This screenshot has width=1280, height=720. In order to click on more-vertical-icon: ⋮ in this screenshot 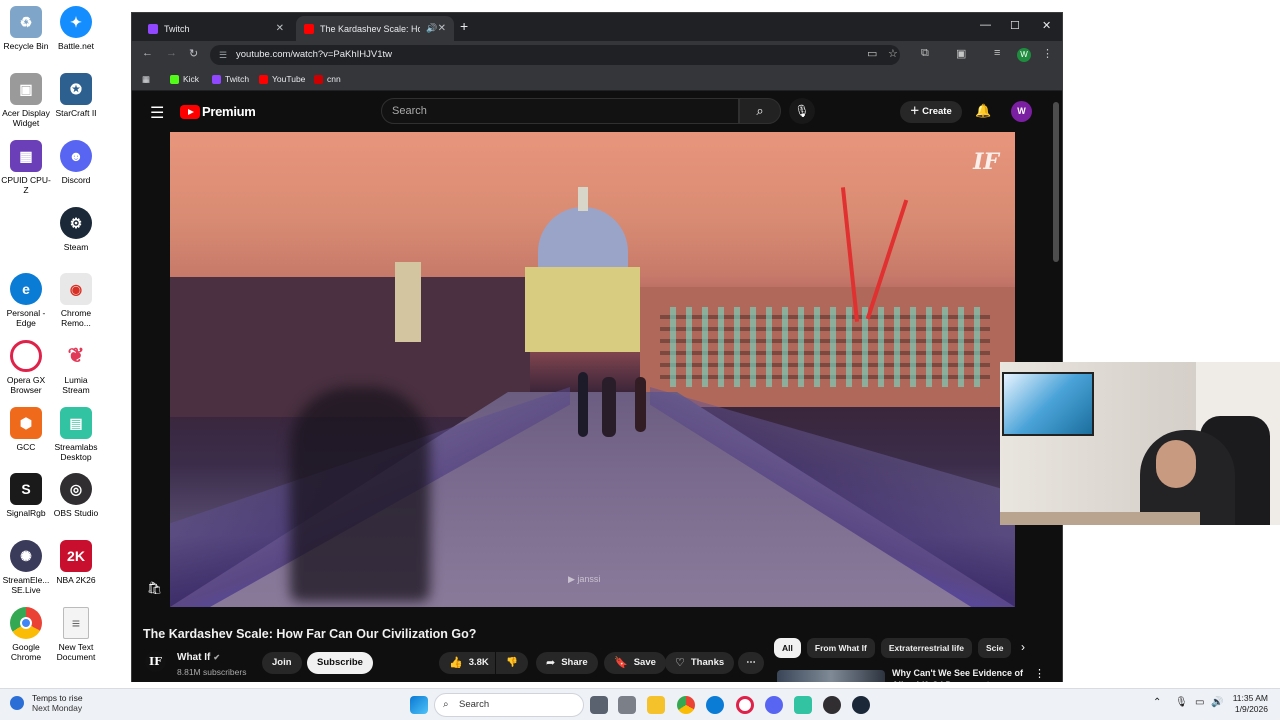, I will do `click(1039, 673)`.